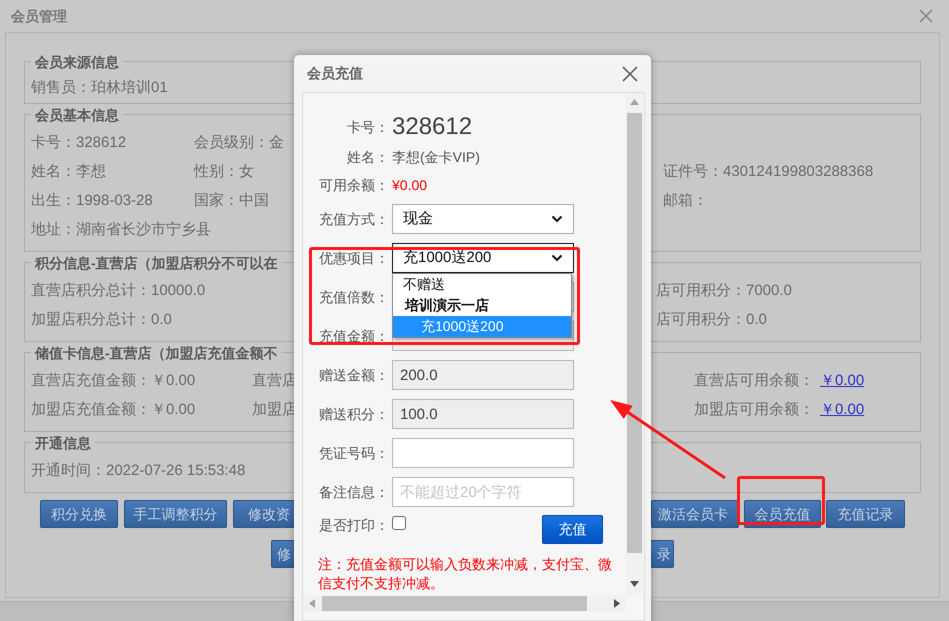  Describe the element at coordinates (695, 514) in the screenshot. I see `action-button: 激活会员卡` at that location.